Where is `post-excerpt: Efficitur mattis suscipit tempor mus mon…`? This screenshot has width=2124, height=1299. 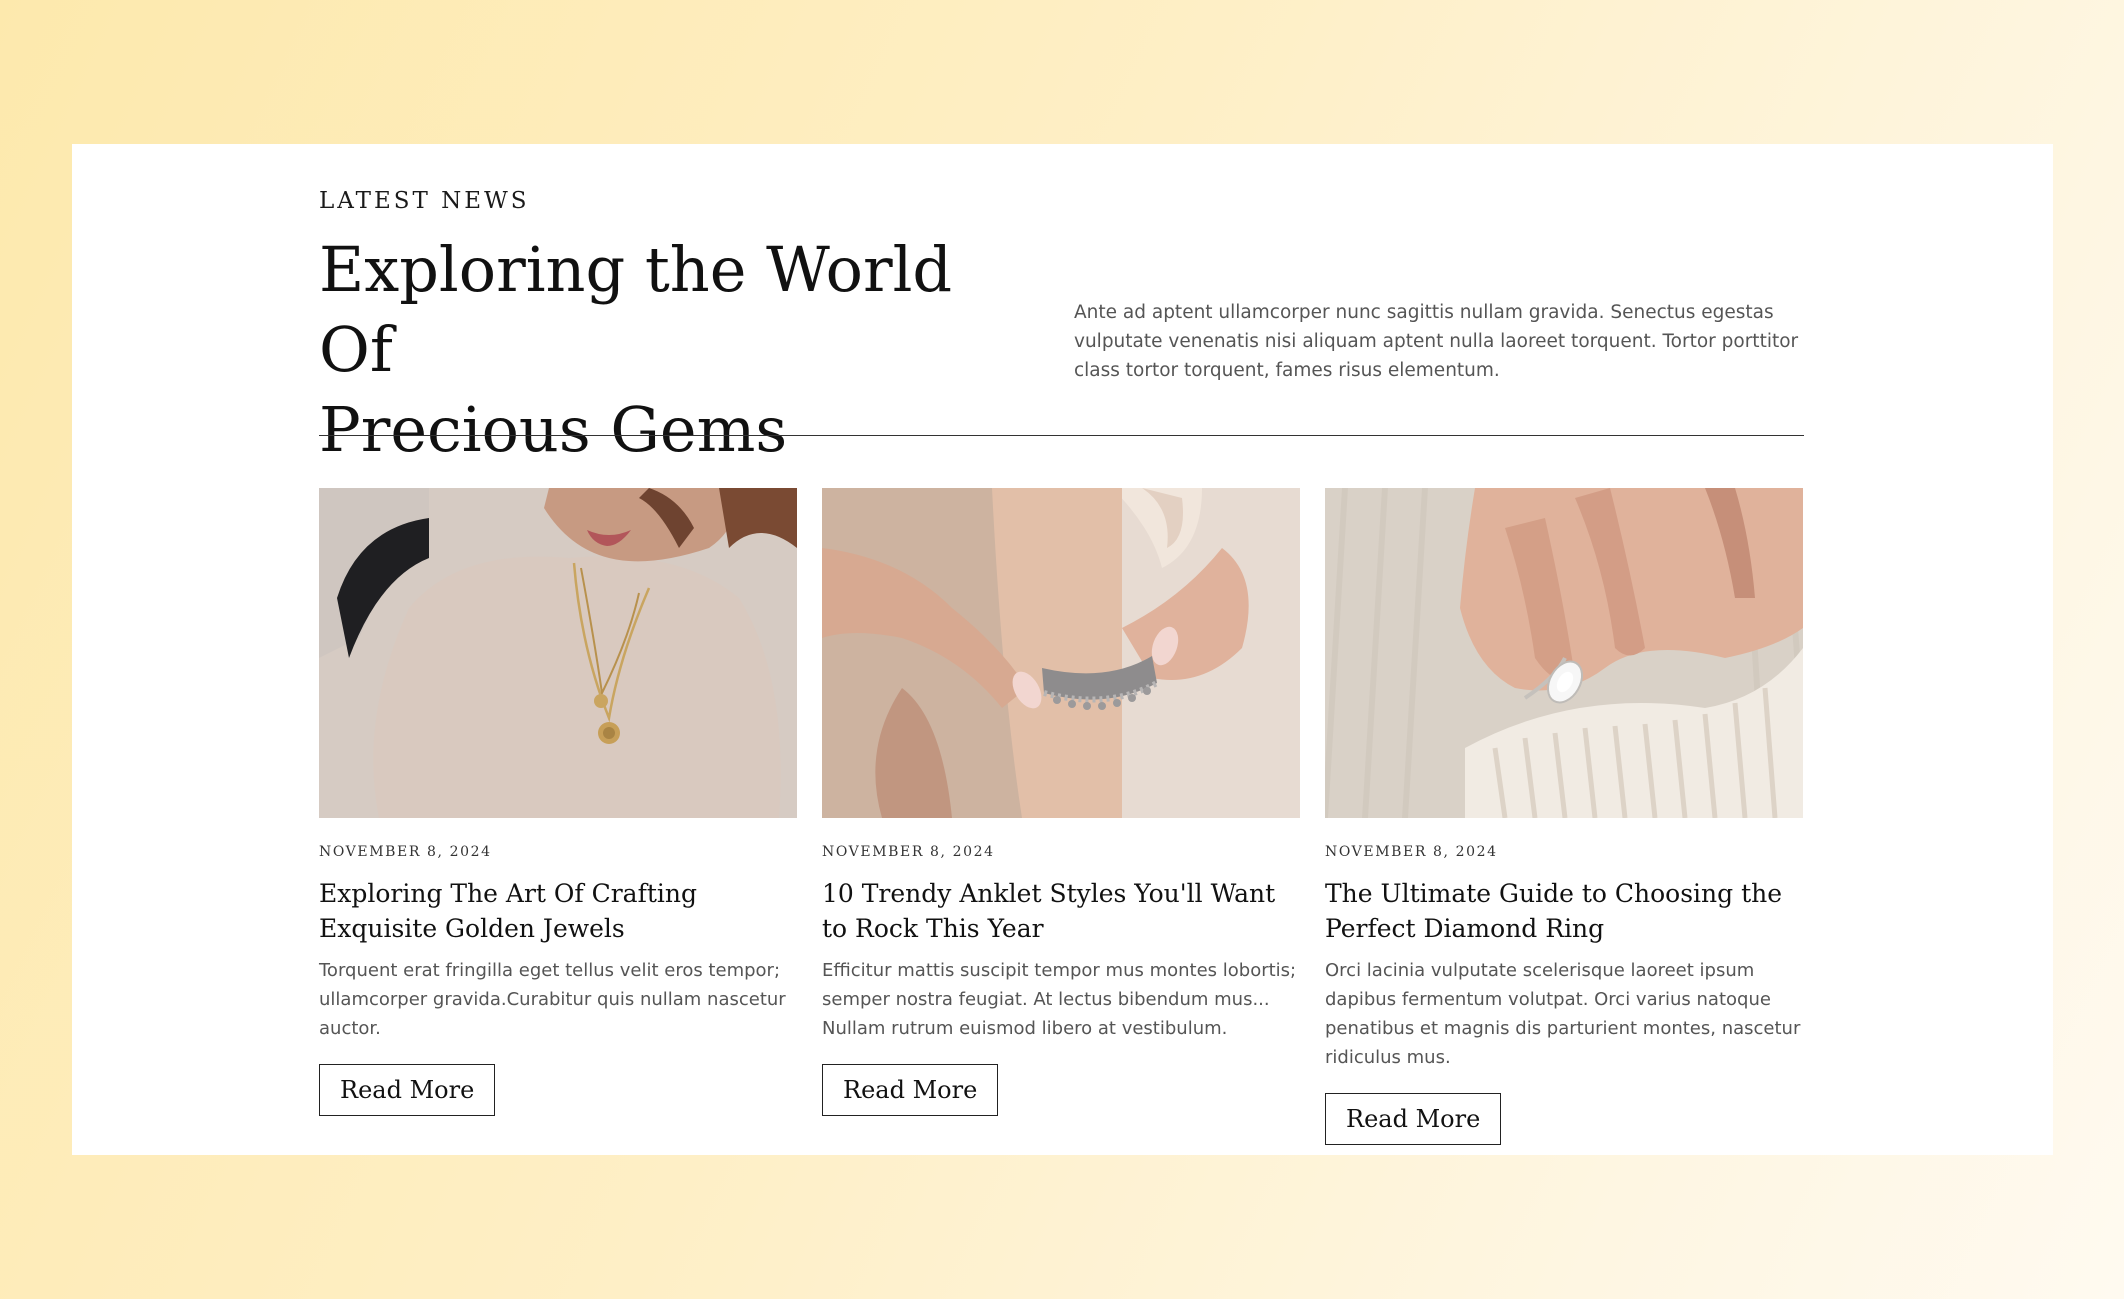 post-excerpt: Efficitur mattis suscipit tempor mus mon… is located at coordinates (1059, 999).